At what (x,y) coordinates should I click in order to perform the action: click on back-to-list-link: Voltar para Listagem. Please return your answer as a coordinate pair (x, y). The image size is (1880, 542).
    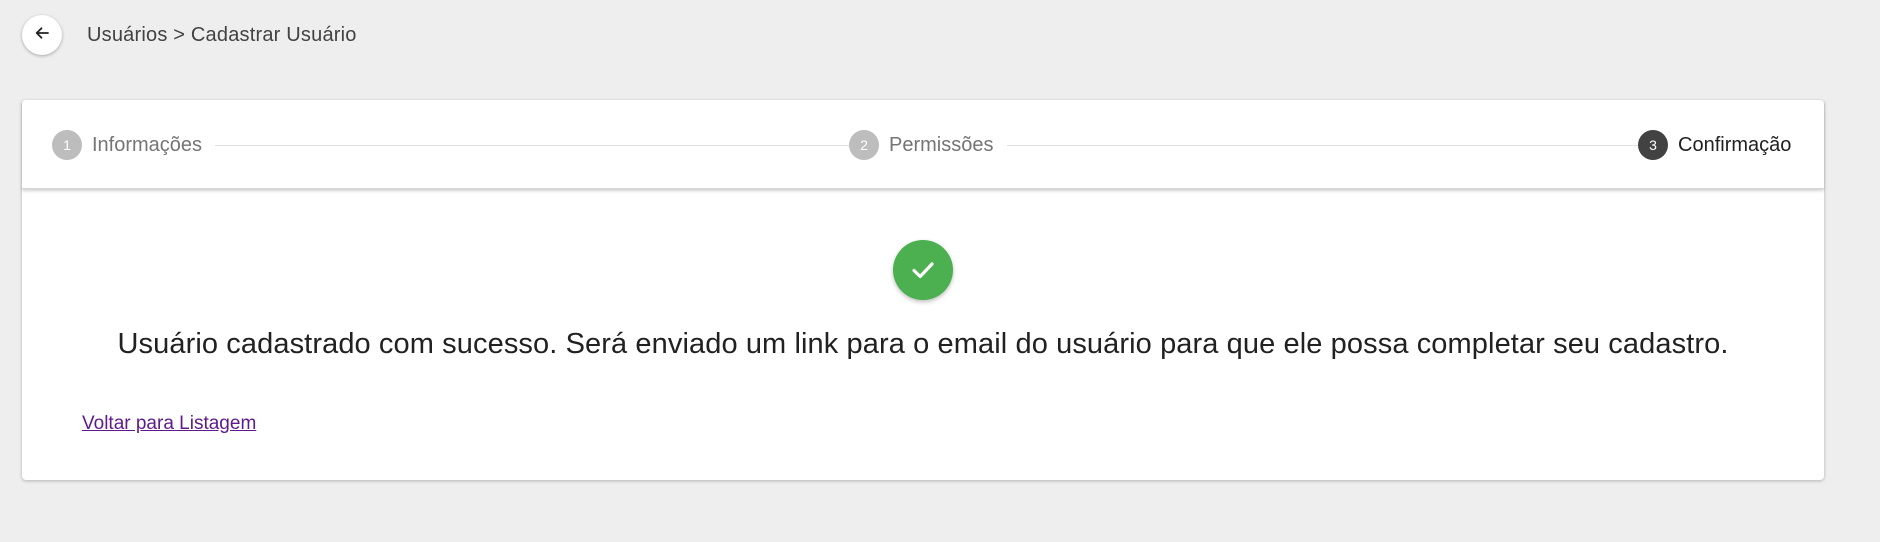
    Looking at the image, I should click on (169, 424).